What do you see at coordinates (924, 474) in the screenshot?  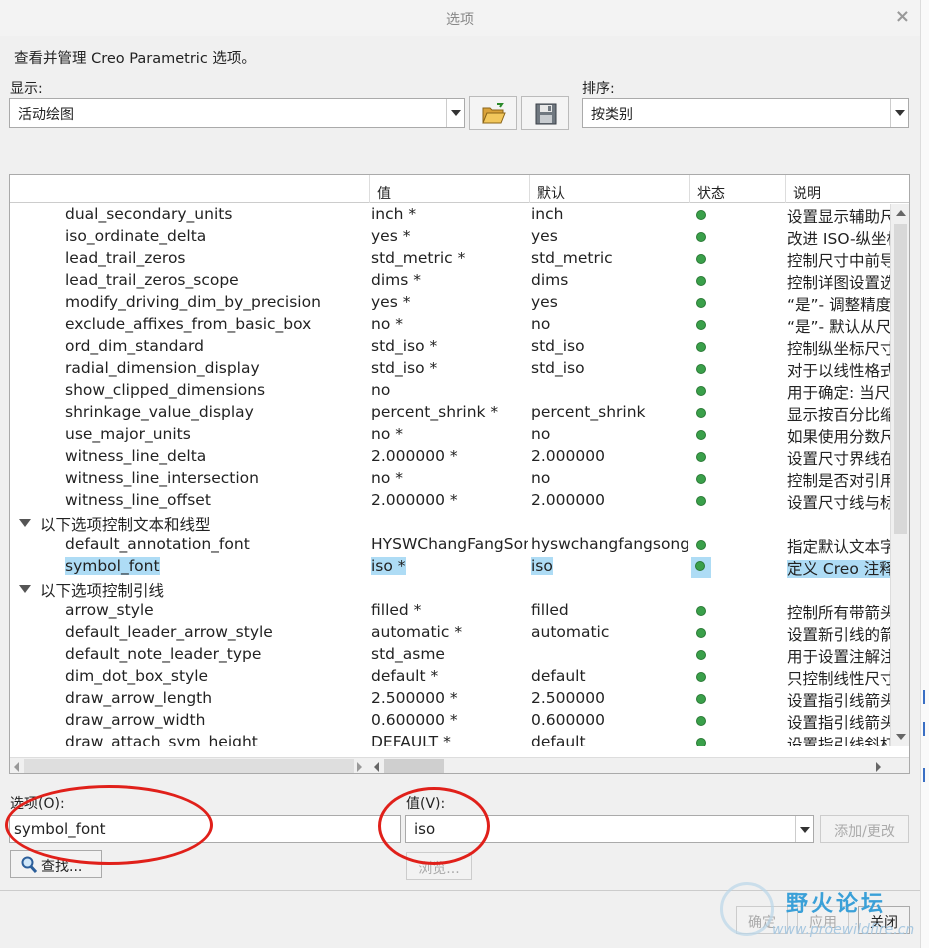 I see `background-window-strip` at bounding box center [924, 474].